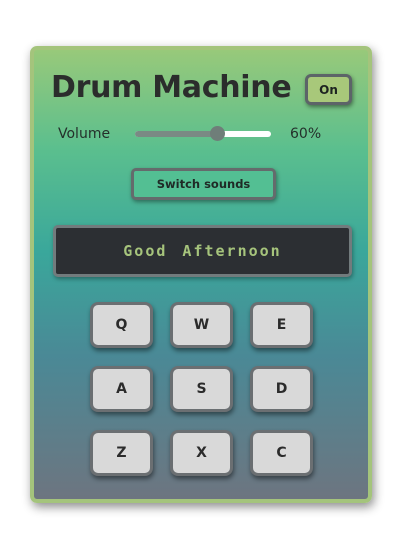 The height and width of the screenshot is (542, 407). What do you see at coordinates (84, 134) in the screenshot?
I see `volume-label: Volume` at bounding box center [84, 134].